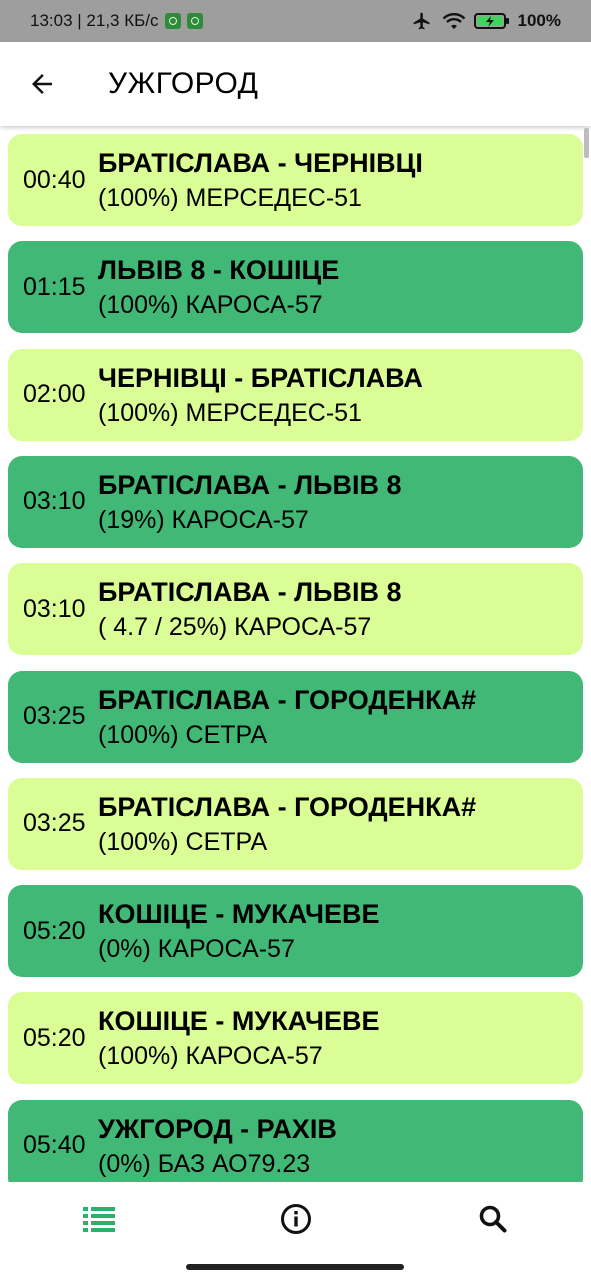 This screenshot has width=591, height=1280. I want to click on back-button, so click(42, 84).